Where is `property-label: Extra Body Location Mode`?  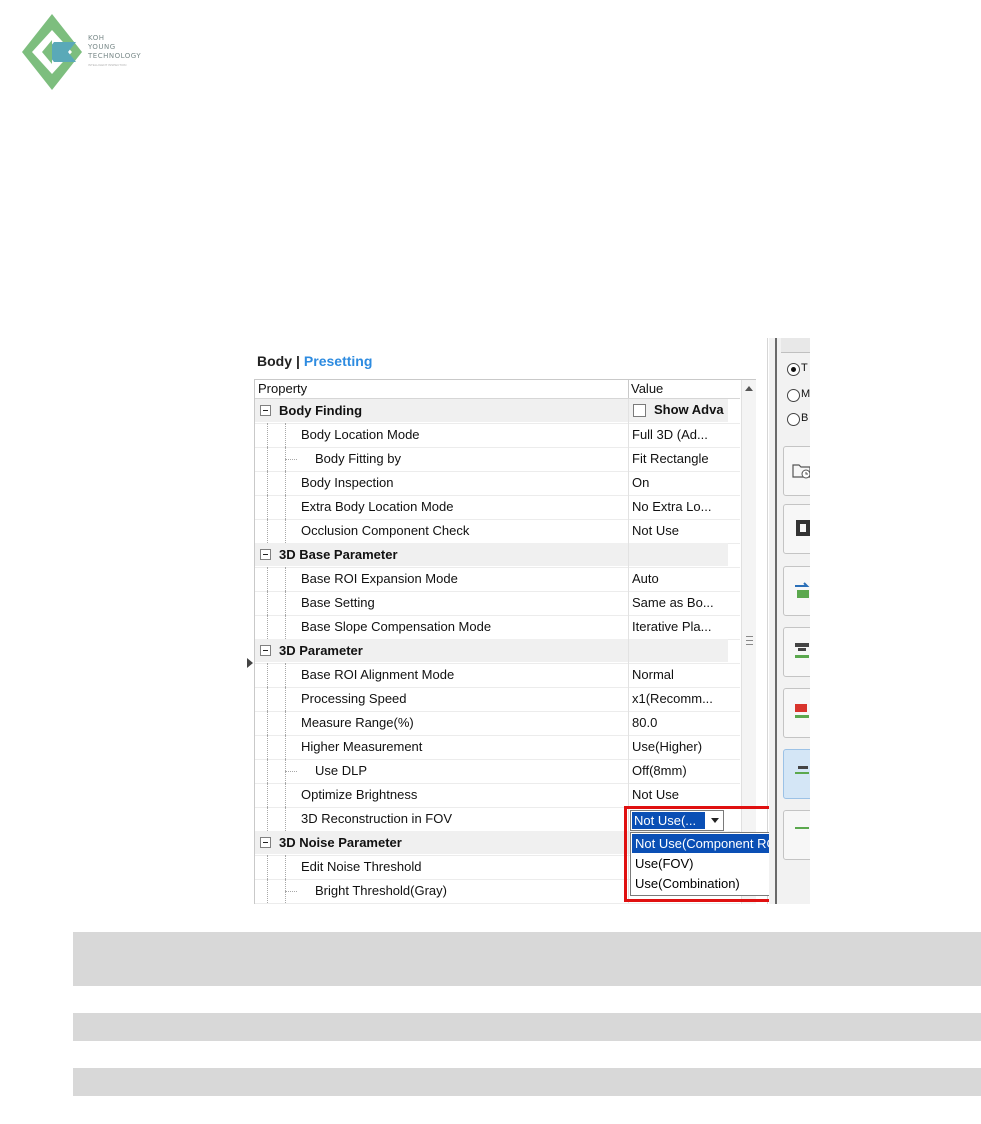
property-label: Extra Body Location Mode is located at coordinates (377, 506).